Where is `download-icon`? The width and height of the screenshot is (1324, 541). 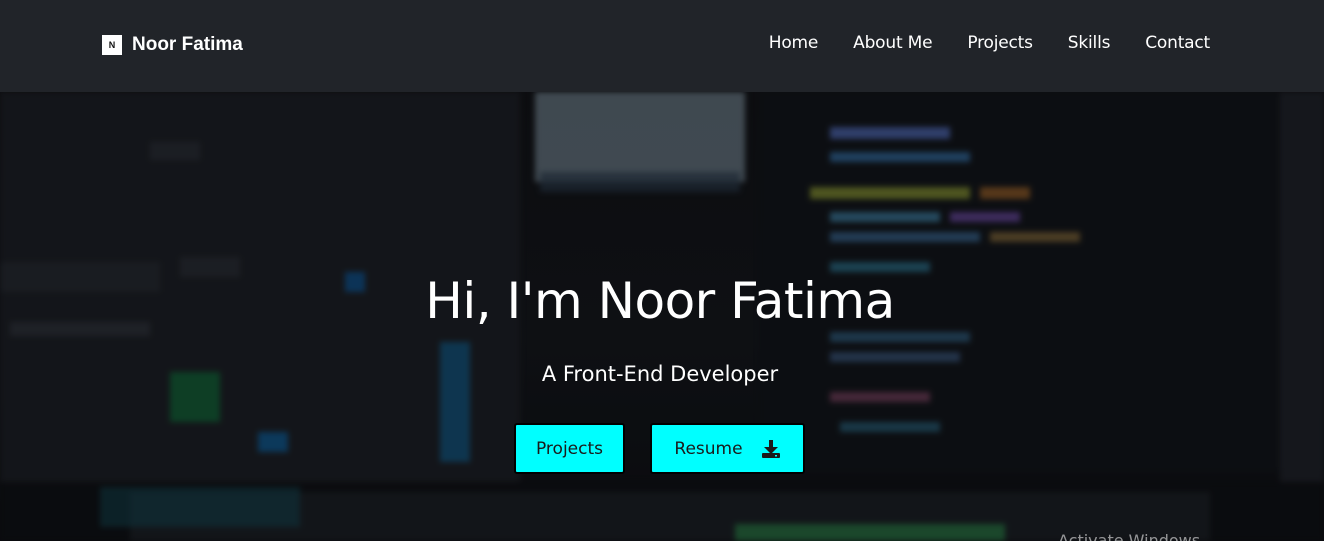 download-icon is located at coordinates (770, 448).